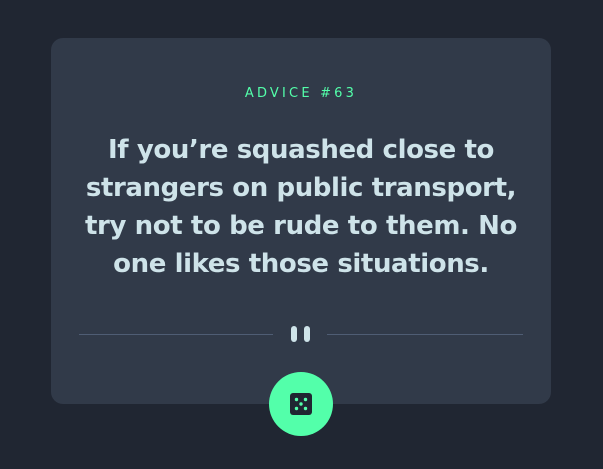 The image size is (603, 469). I want to click on pattern-divider, so click(301, 334).